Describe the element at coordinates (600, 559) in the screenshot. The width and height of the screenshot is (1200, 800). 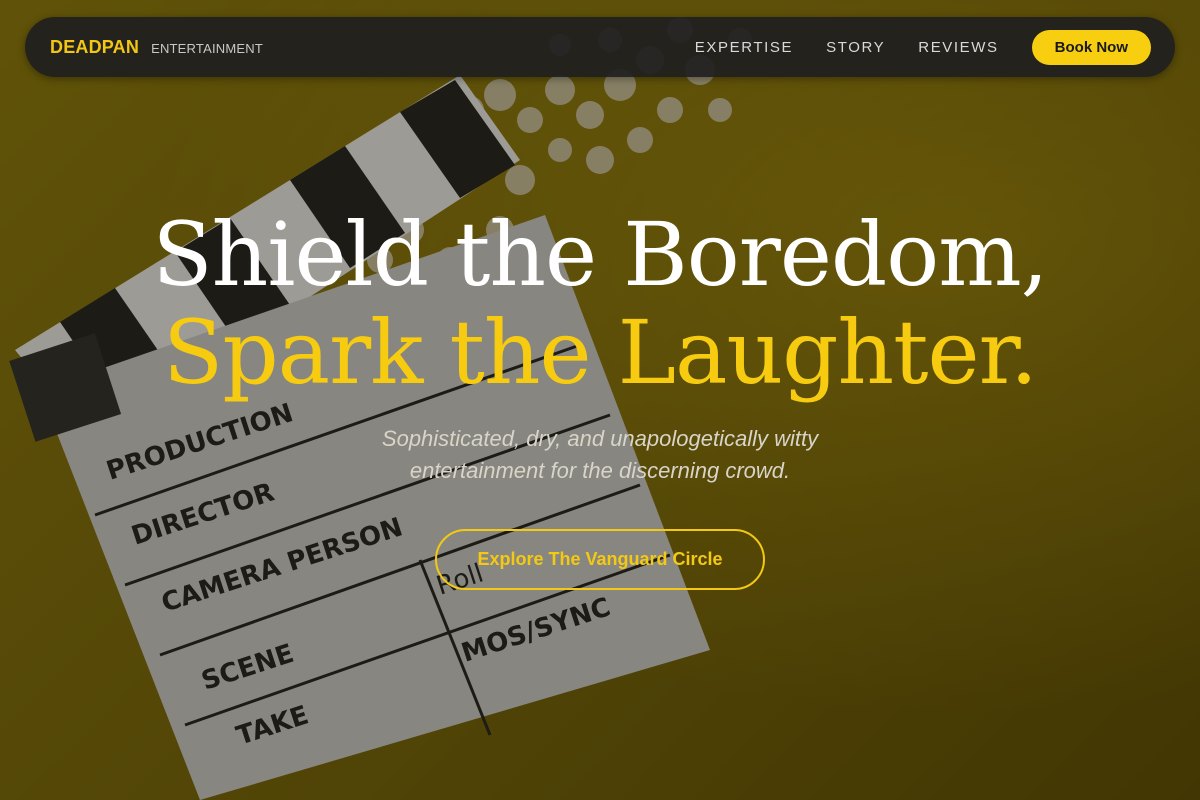
I see `explore-vanguard-circle-button: Explore The Vanguard Circle` at that location.